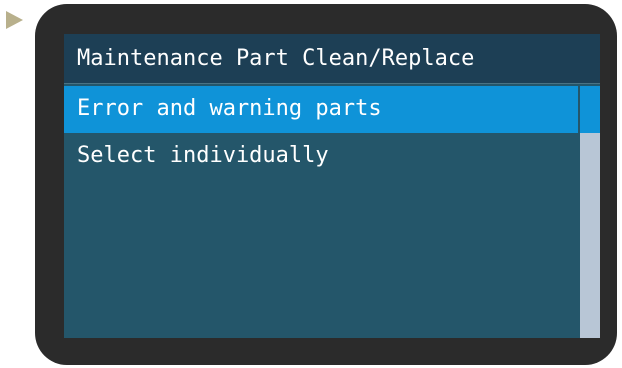  Describe the element at coordinates (203, 155) in the screenshot. I see `menu-item-label: Select individually` at that location.